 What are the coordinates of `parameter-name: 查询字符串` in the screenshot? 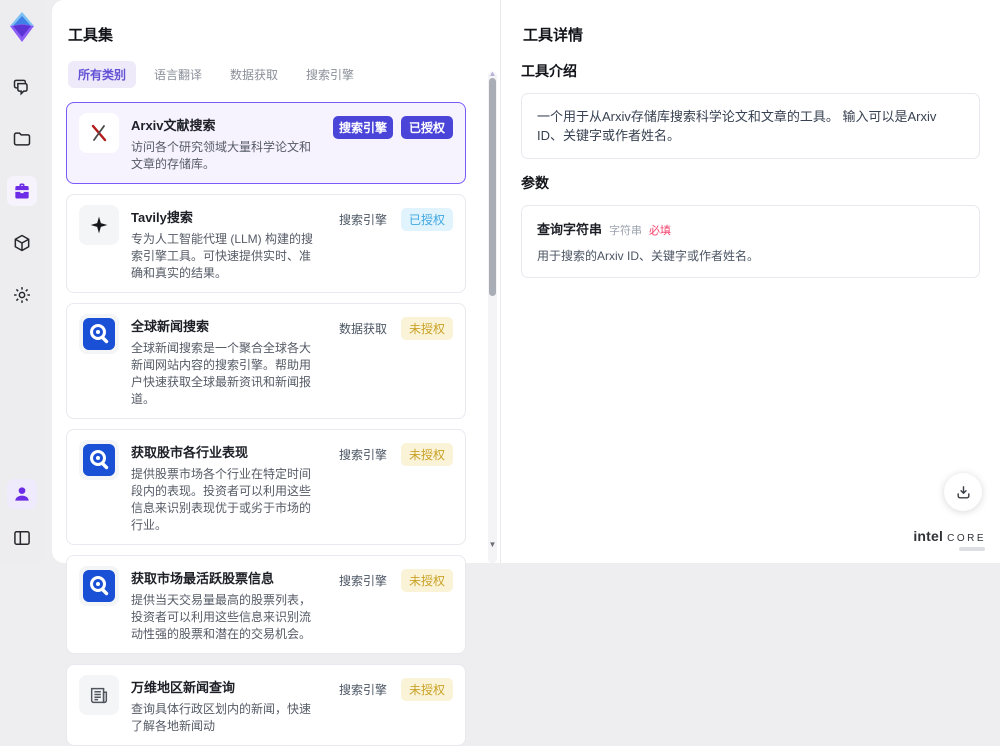 It's located at (570, 229).